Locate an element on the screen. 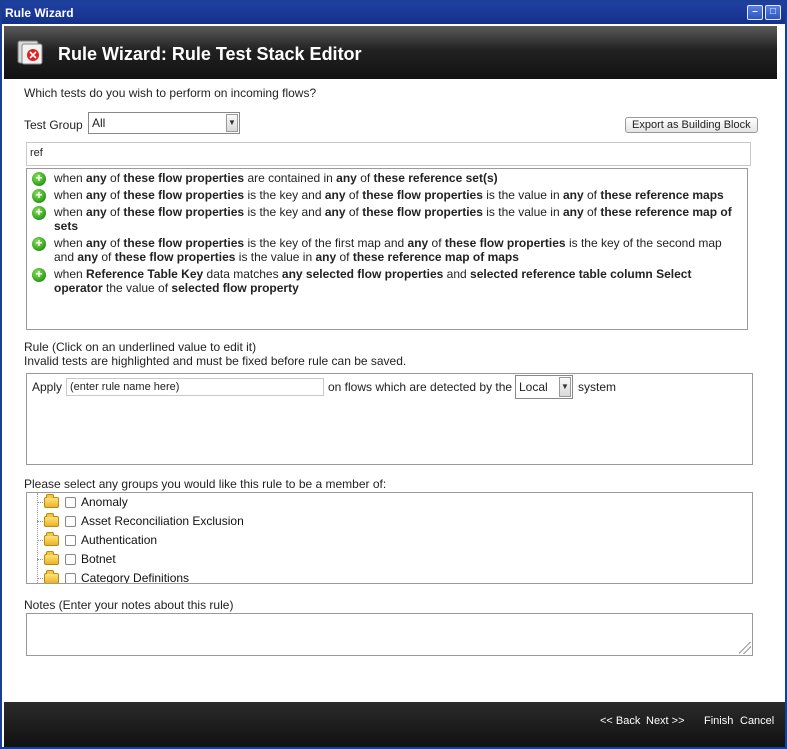  test-link: these reference set(s) is located at coordinates (435, 178).